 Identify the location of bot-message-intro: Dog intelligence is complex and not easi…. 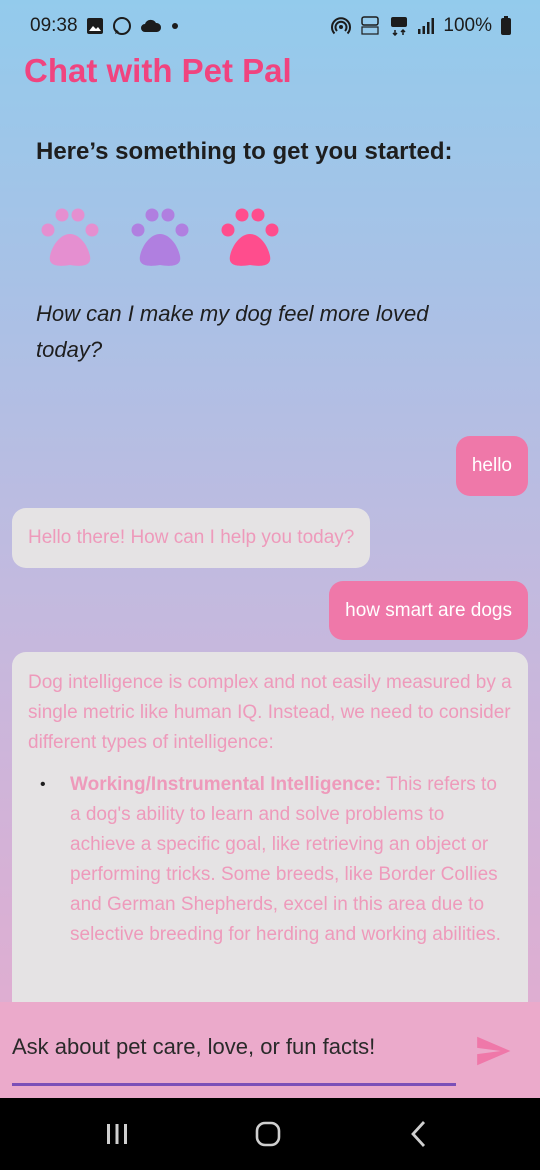
(270, 712).